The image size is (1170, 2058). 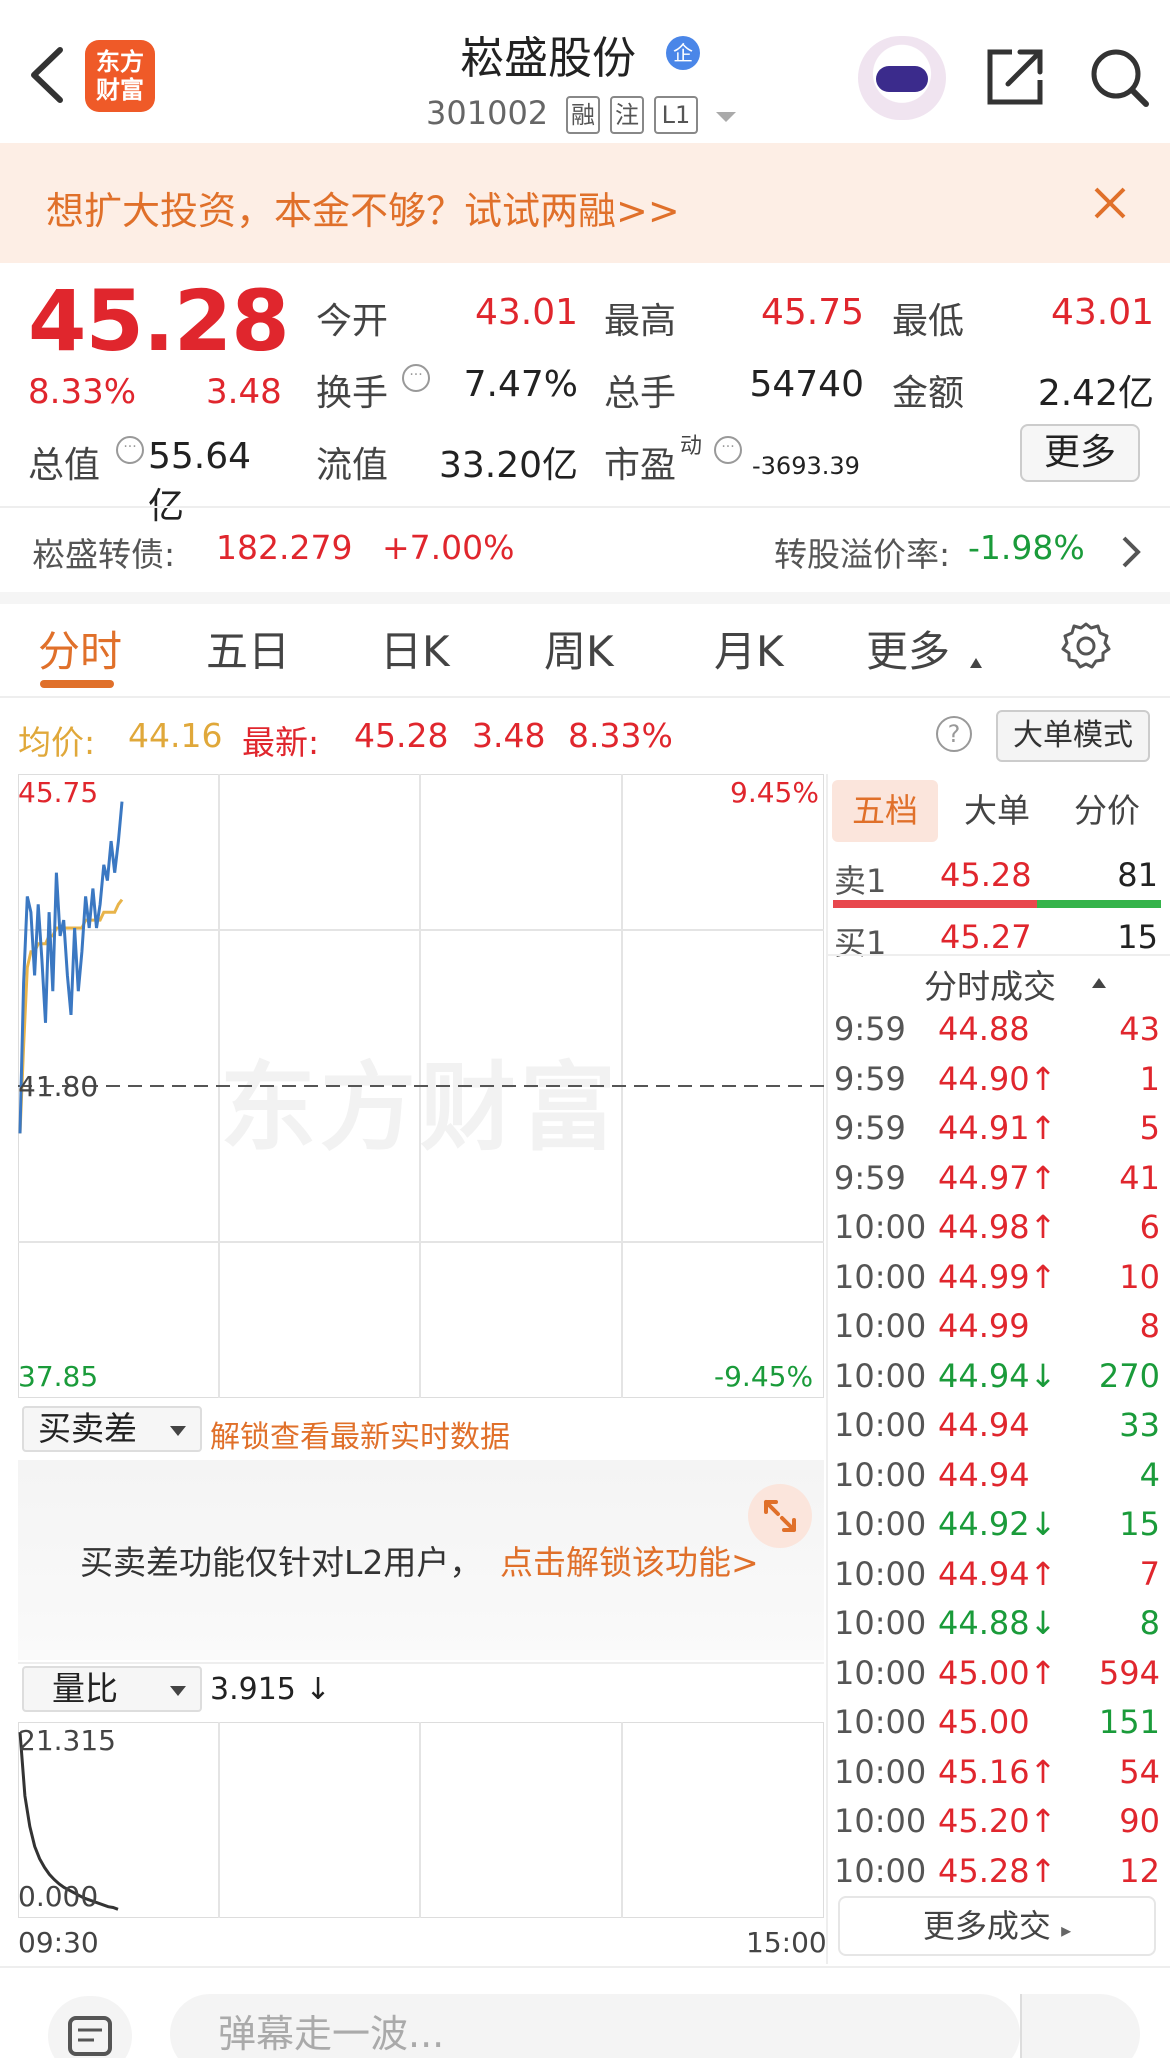 I want to click on trade-price: 44.94, so click(x=984, y=1425).